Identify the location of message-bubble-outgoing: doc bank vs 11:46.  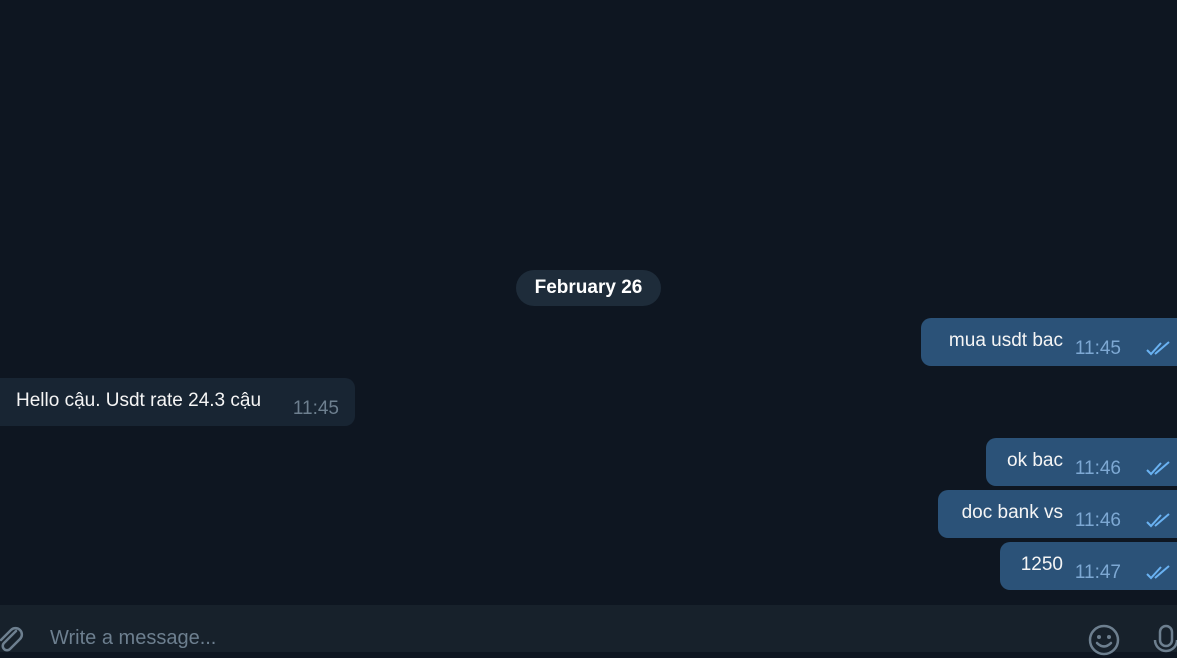
(1057, 514).